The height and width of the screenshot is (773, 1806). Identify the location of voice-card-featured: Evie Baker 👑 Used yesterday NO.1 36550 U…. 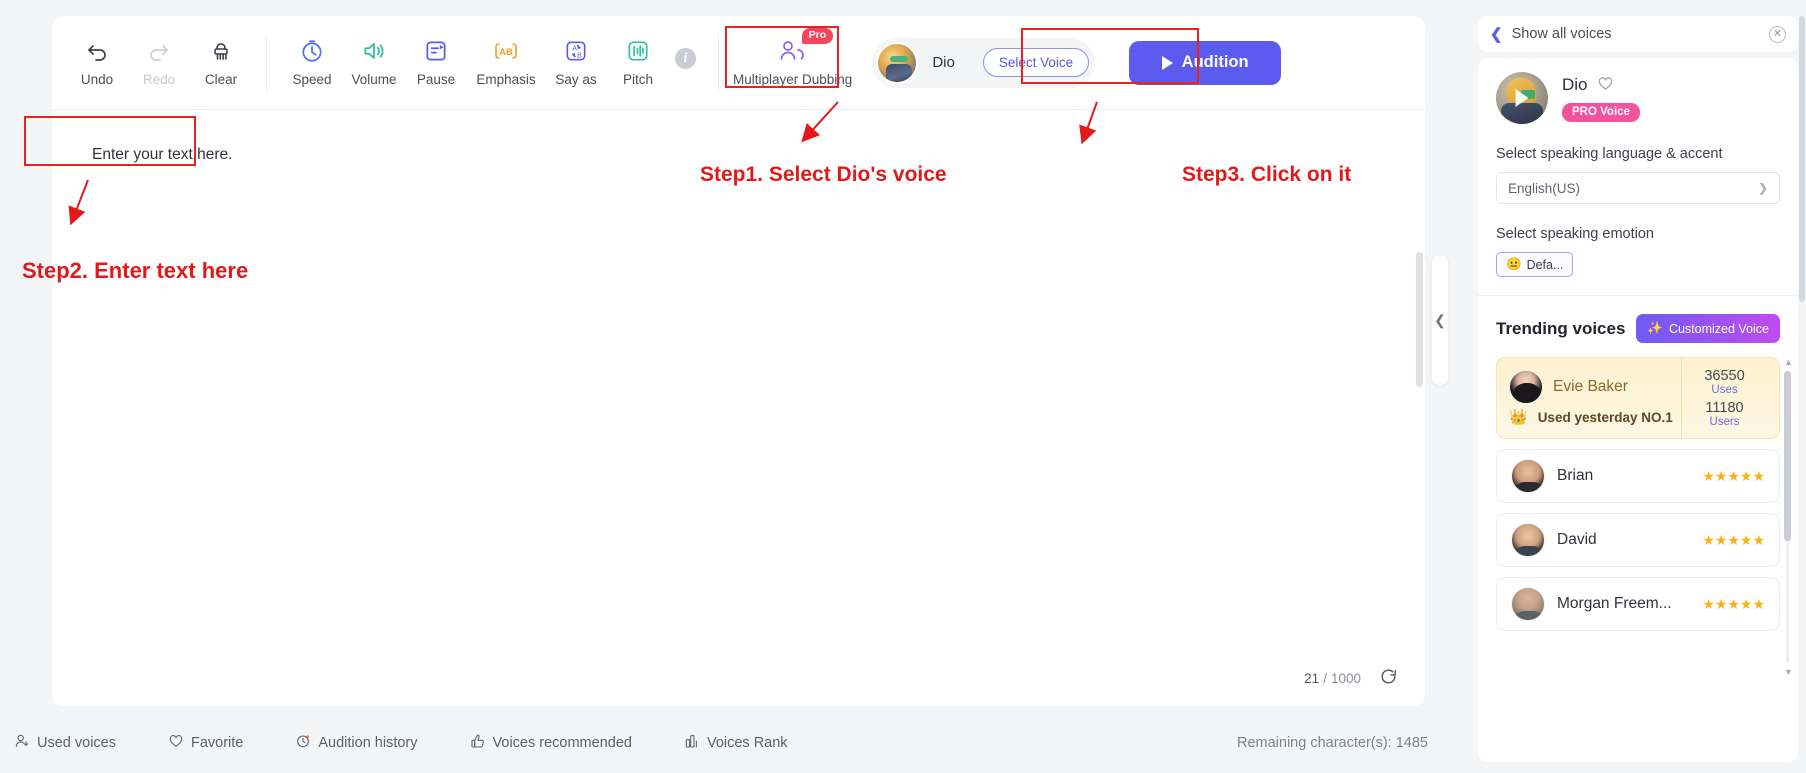
(1638, 398).